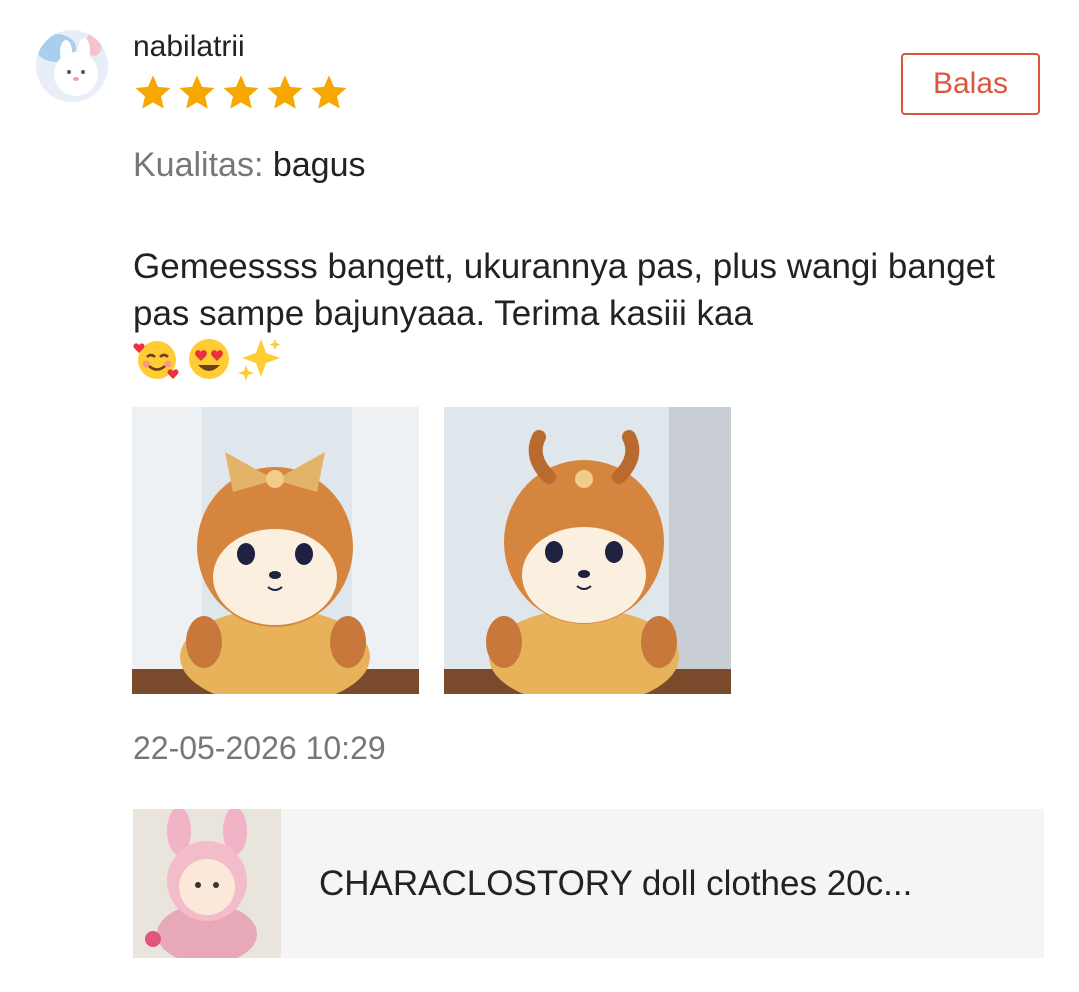 This screenshot has height=992, width=1079. Describe the element at coordinates (970, 84) in the screenshot. I see `reply-button: Balas` at that location.